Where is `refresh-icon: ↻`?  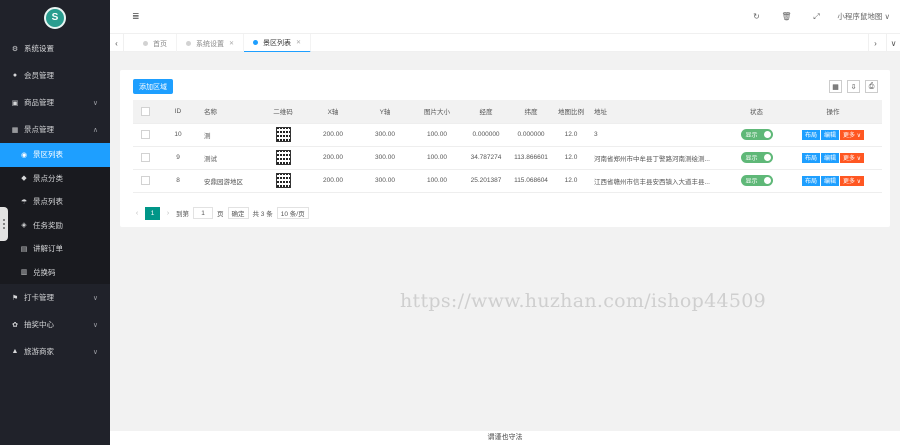
refresh-icon: ↻ is located at coordinates (756, 16).